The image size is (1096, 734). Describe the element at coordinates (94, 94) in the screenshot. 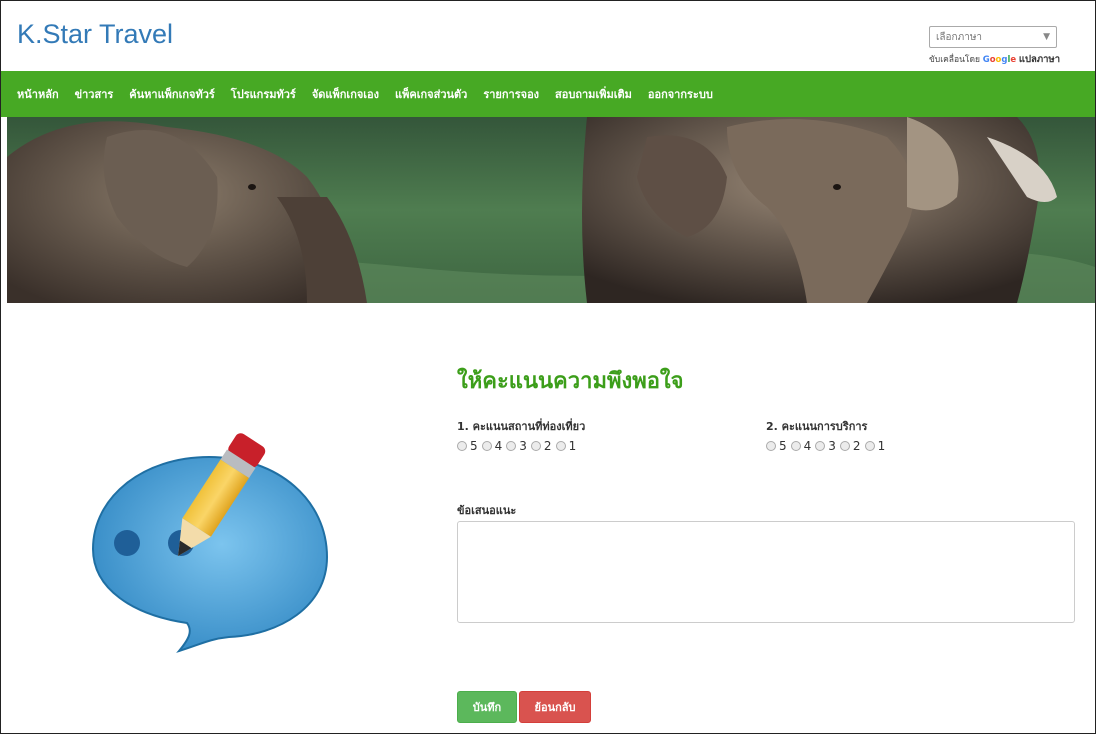

I see `nav-item-news: ข่าวสาร` at that location.